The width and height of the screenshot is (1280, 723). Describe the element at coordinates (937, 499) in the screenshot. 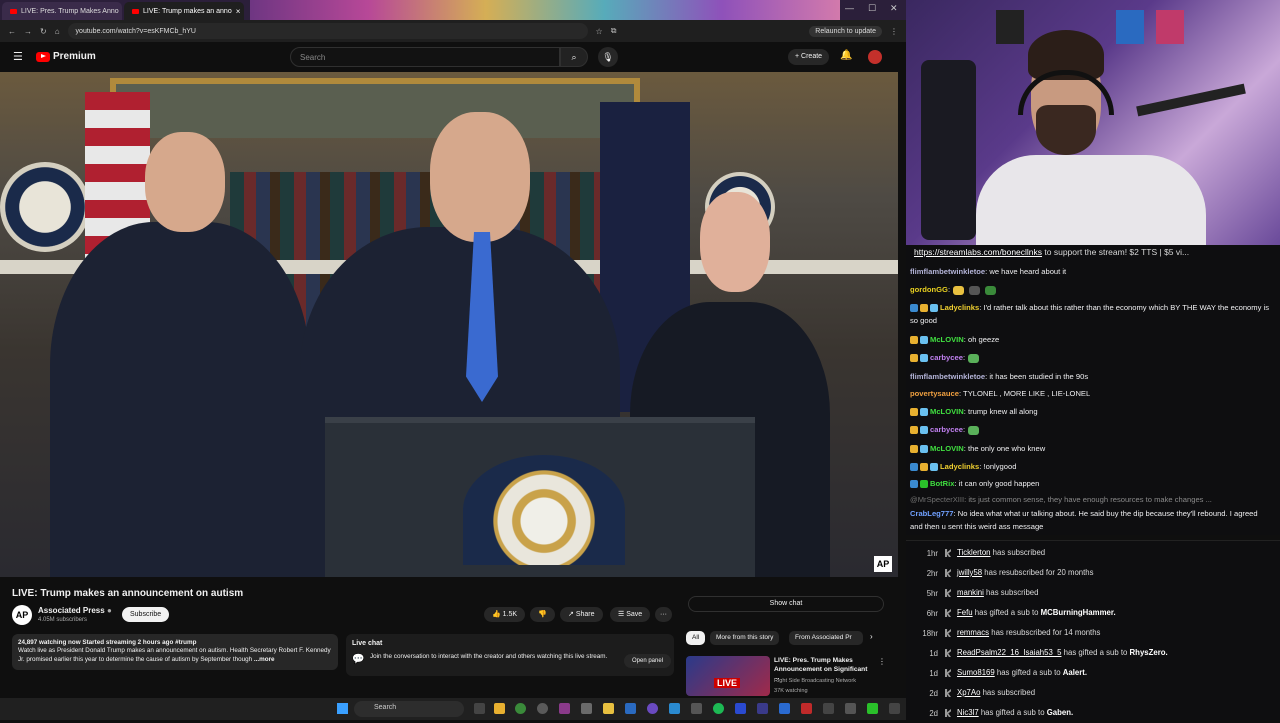

I see `chat-username: @MrSpecterXIII` at that location.